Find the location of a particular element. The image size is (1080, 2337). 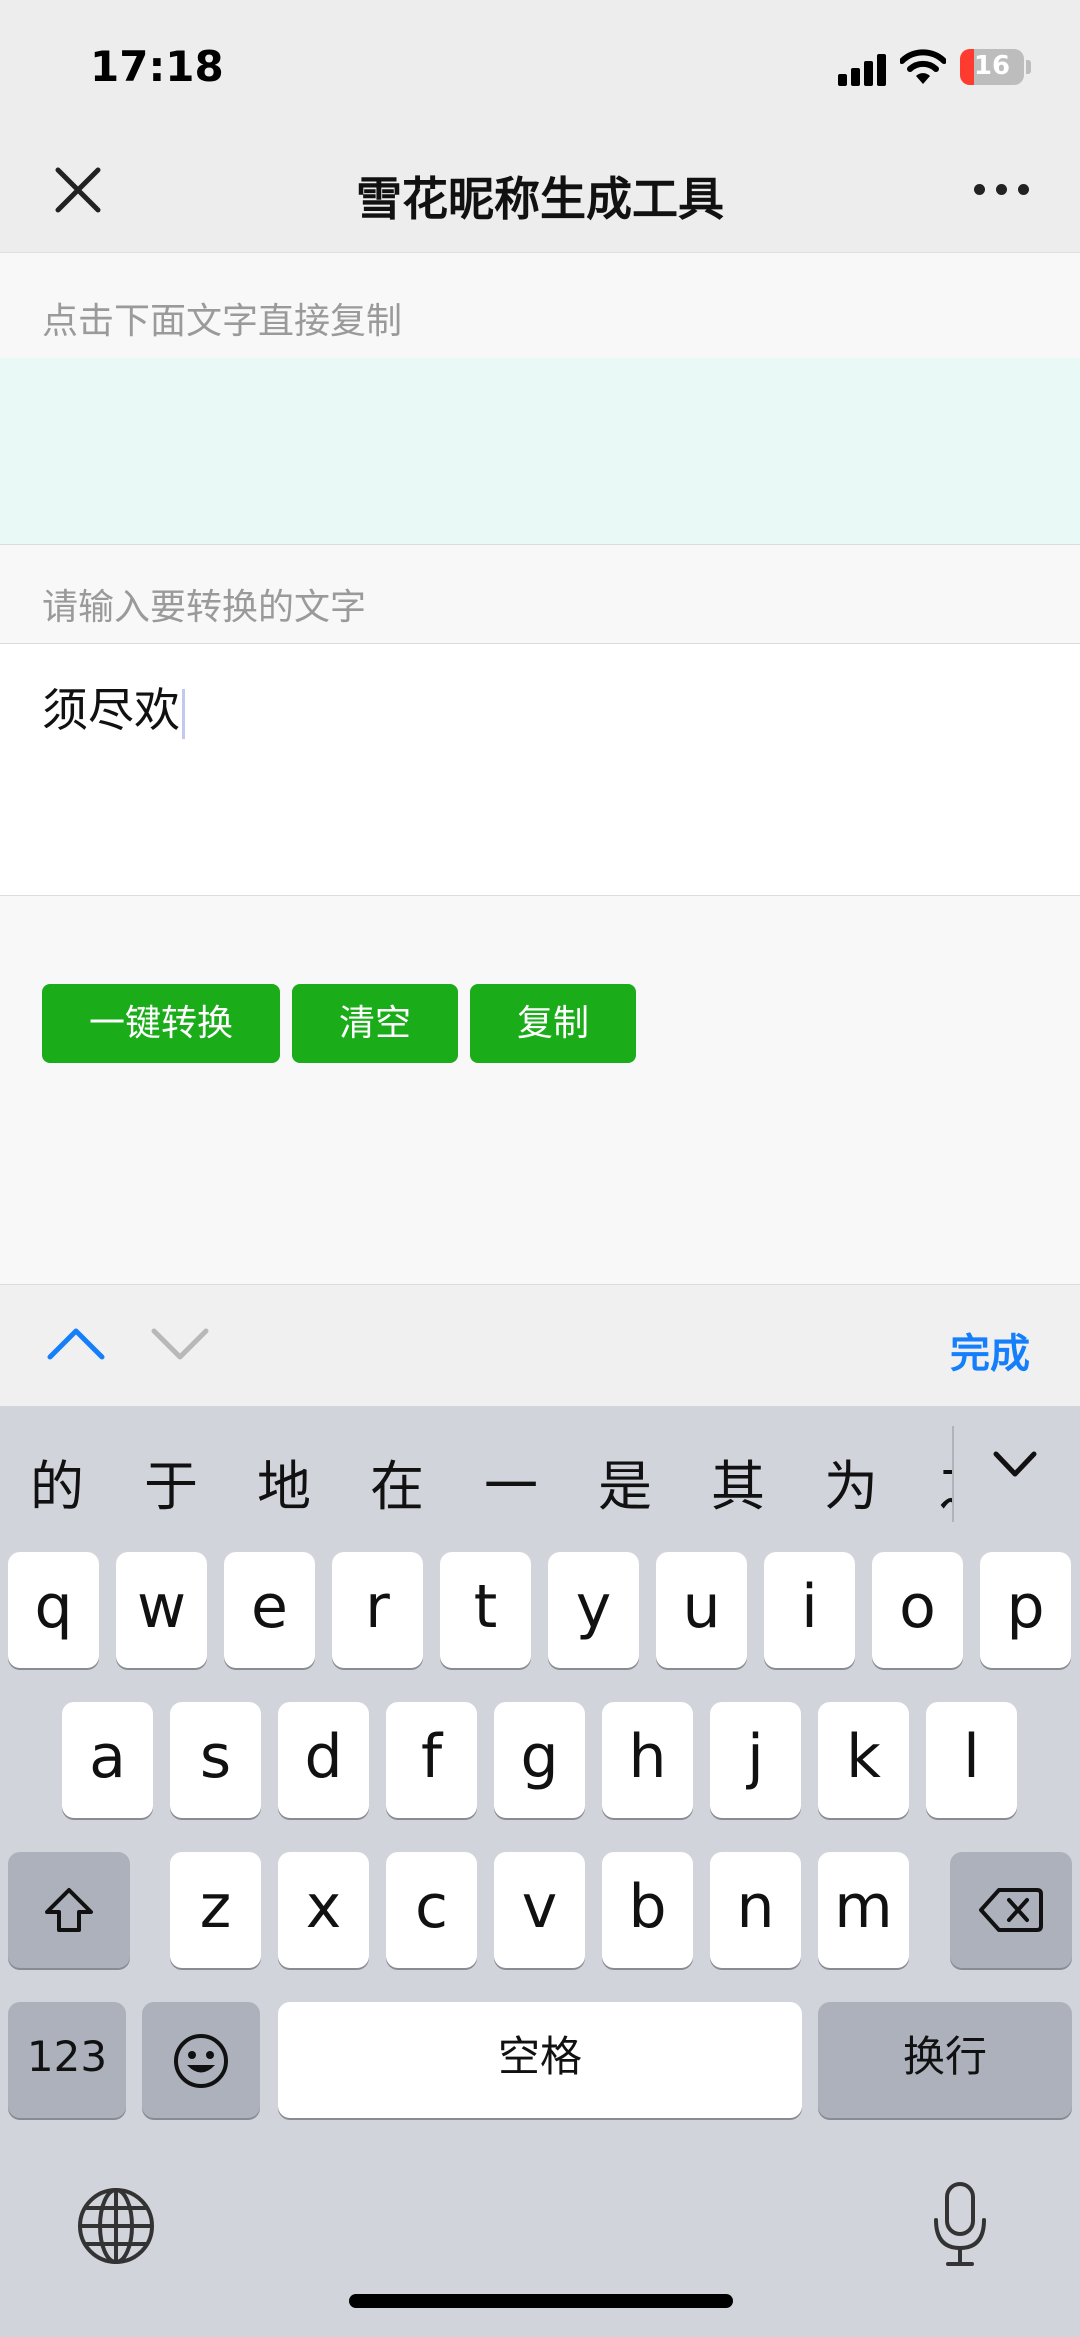

text-caret is located at coordinates (183, 713).